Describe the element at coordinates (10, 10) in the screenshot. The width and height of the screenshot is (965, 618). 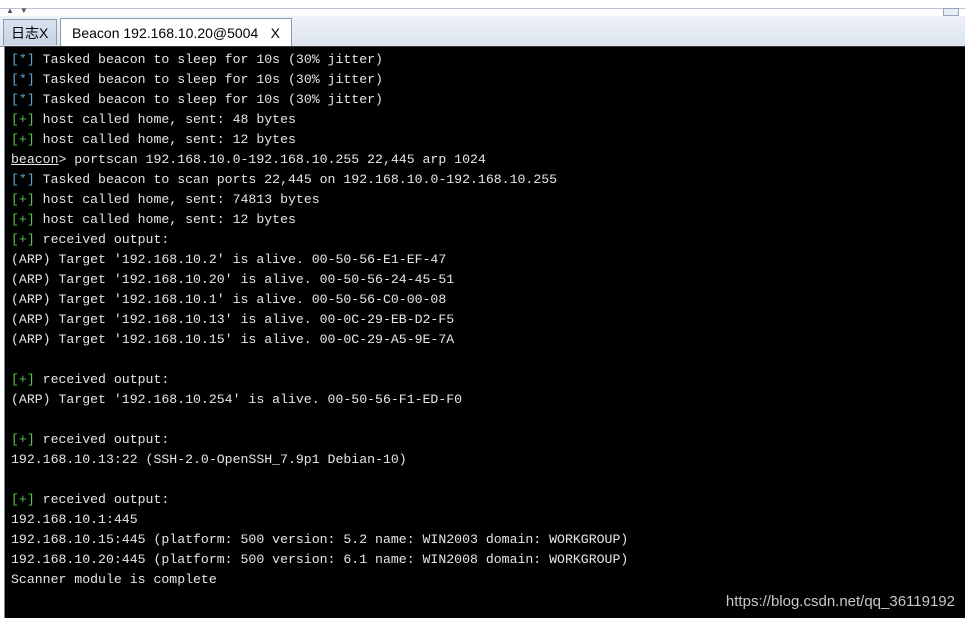
I see `arrow-up-icon: ▲` at that location.